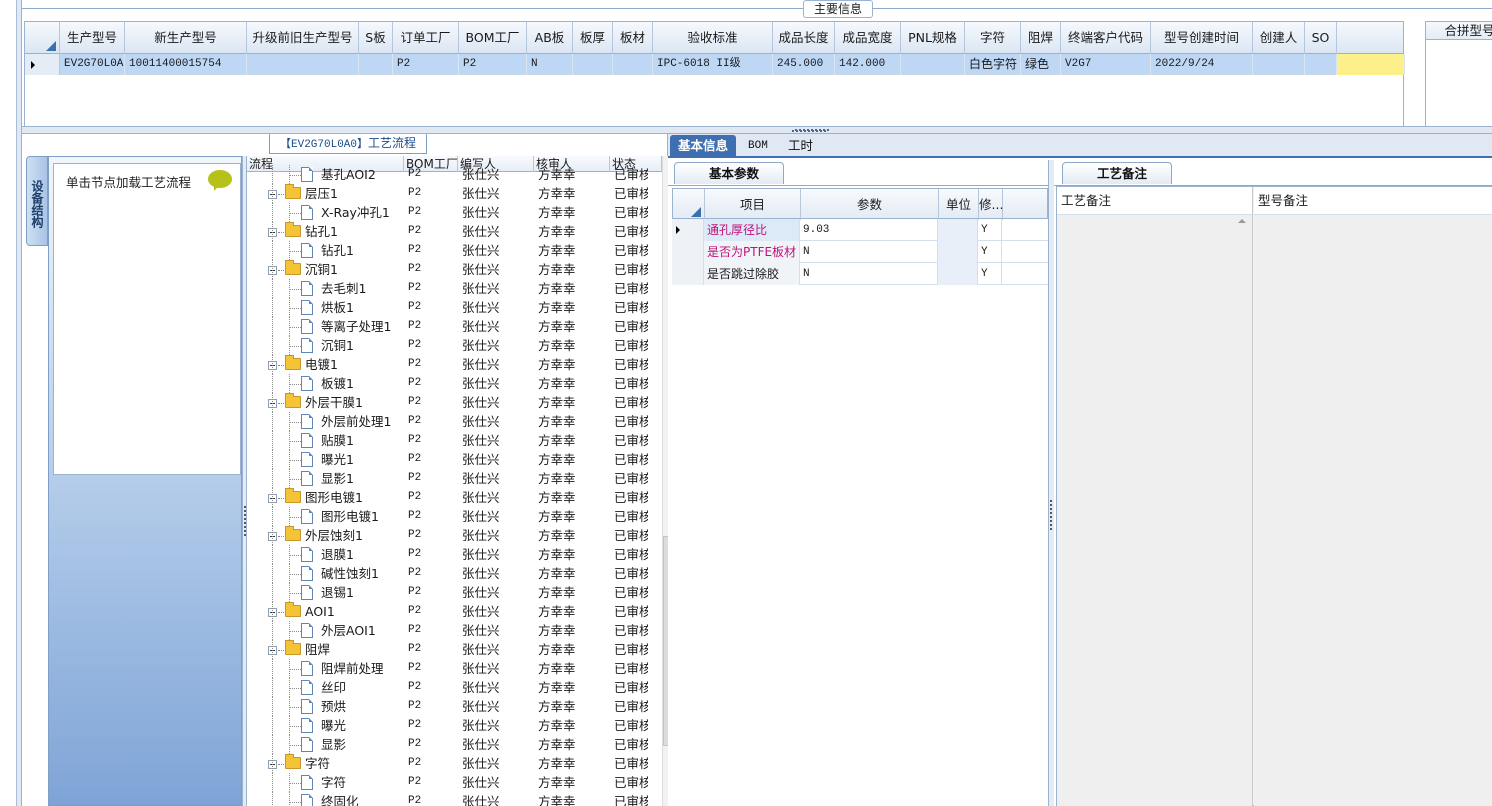 The image size is (1492, 806). Describe the element at coordinates (1371, 64) in the screenshot. I see `cell-highlight` at that location.